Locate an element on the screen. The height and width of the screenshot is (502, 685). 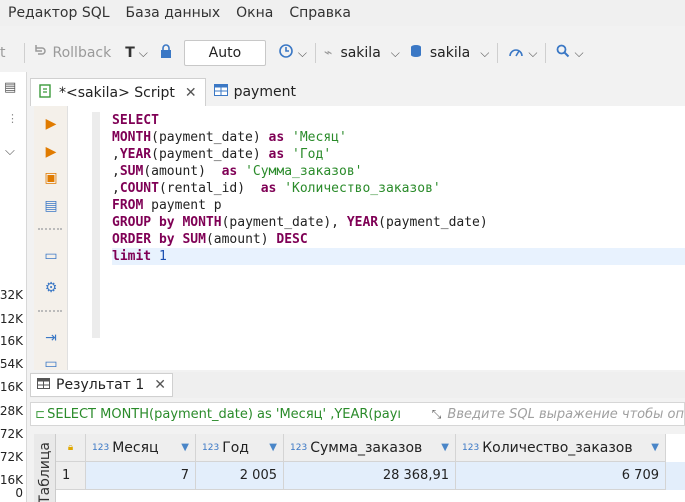
row-number: 1 is located at coordinates (71, 476).